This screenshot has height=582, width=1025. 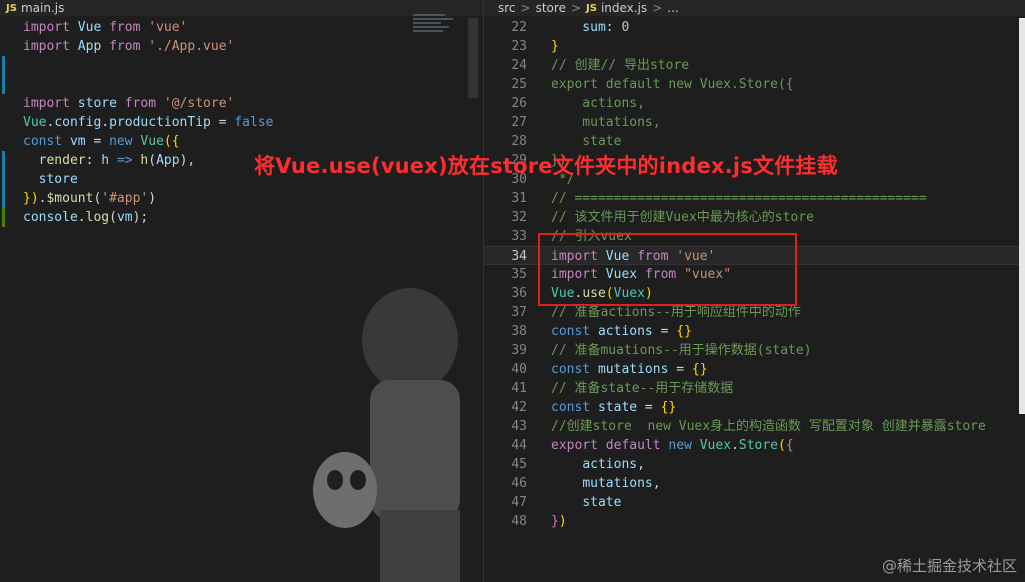 What do you see at coordinates (754, 141) in the screenshot?
I see `code-line: 28 state` at bounding box center [754, 141].